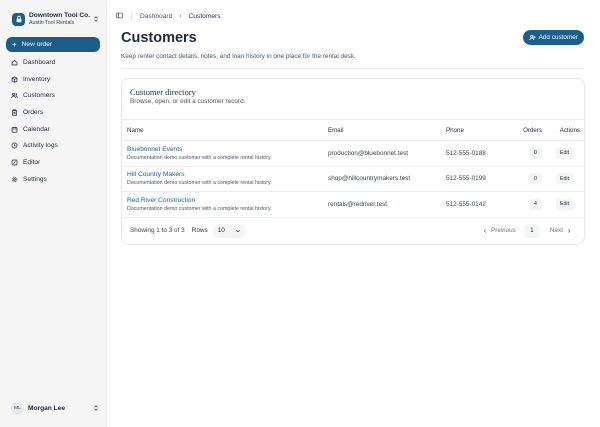 The height and width of the screenshot is (427, 600). What do you see at coordinates (33, 112) in the screenshot?
I see `sidebar-item-label: Orders` at bounding box center [33, 112].